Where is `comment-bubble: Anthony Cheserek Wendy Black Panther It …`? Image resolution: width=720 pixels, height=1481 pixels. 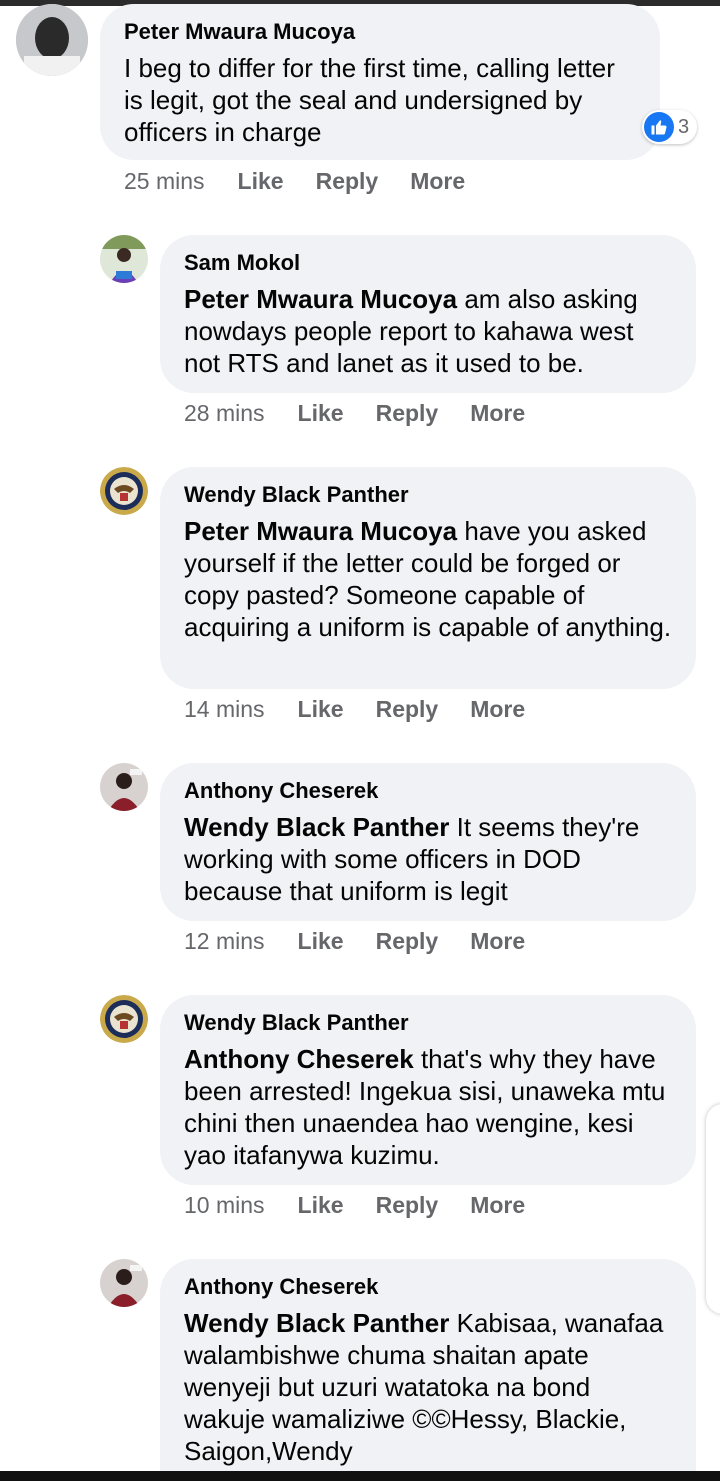
comment-bubble: Anthony Cheserek Wendy Black Panther It … is located at coordinates (428, 842).